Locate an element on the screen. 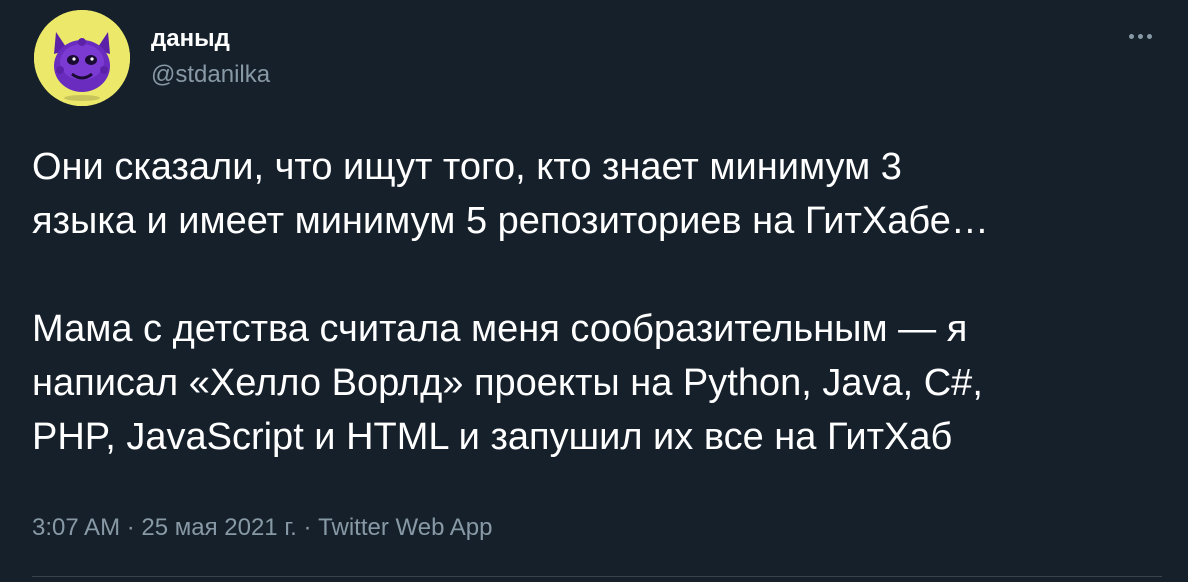 This screenshot has width=1188, height=582. tweet-source: Twitter Web App is located at coordinates (405, 527).